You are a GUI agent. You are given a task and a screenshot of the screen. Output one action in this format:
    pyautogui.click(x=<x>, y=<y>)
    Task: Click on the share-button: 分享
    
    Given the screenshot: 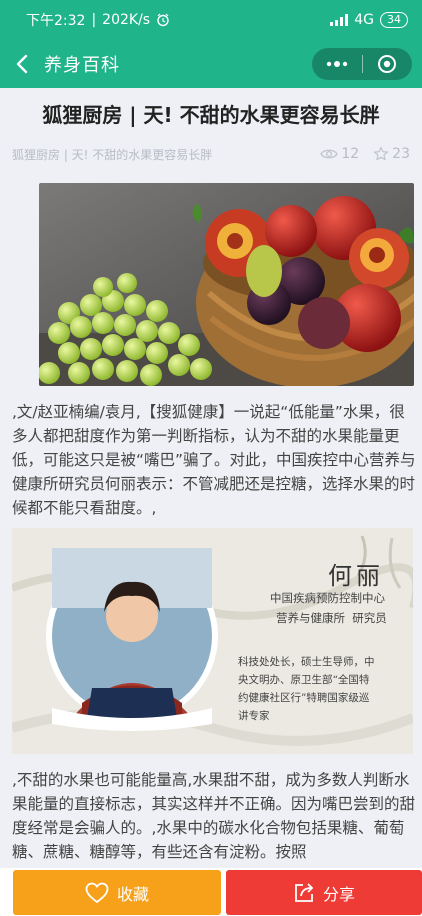 What is the action you would take?
    pyautogui.click(x=324, y=892)
    